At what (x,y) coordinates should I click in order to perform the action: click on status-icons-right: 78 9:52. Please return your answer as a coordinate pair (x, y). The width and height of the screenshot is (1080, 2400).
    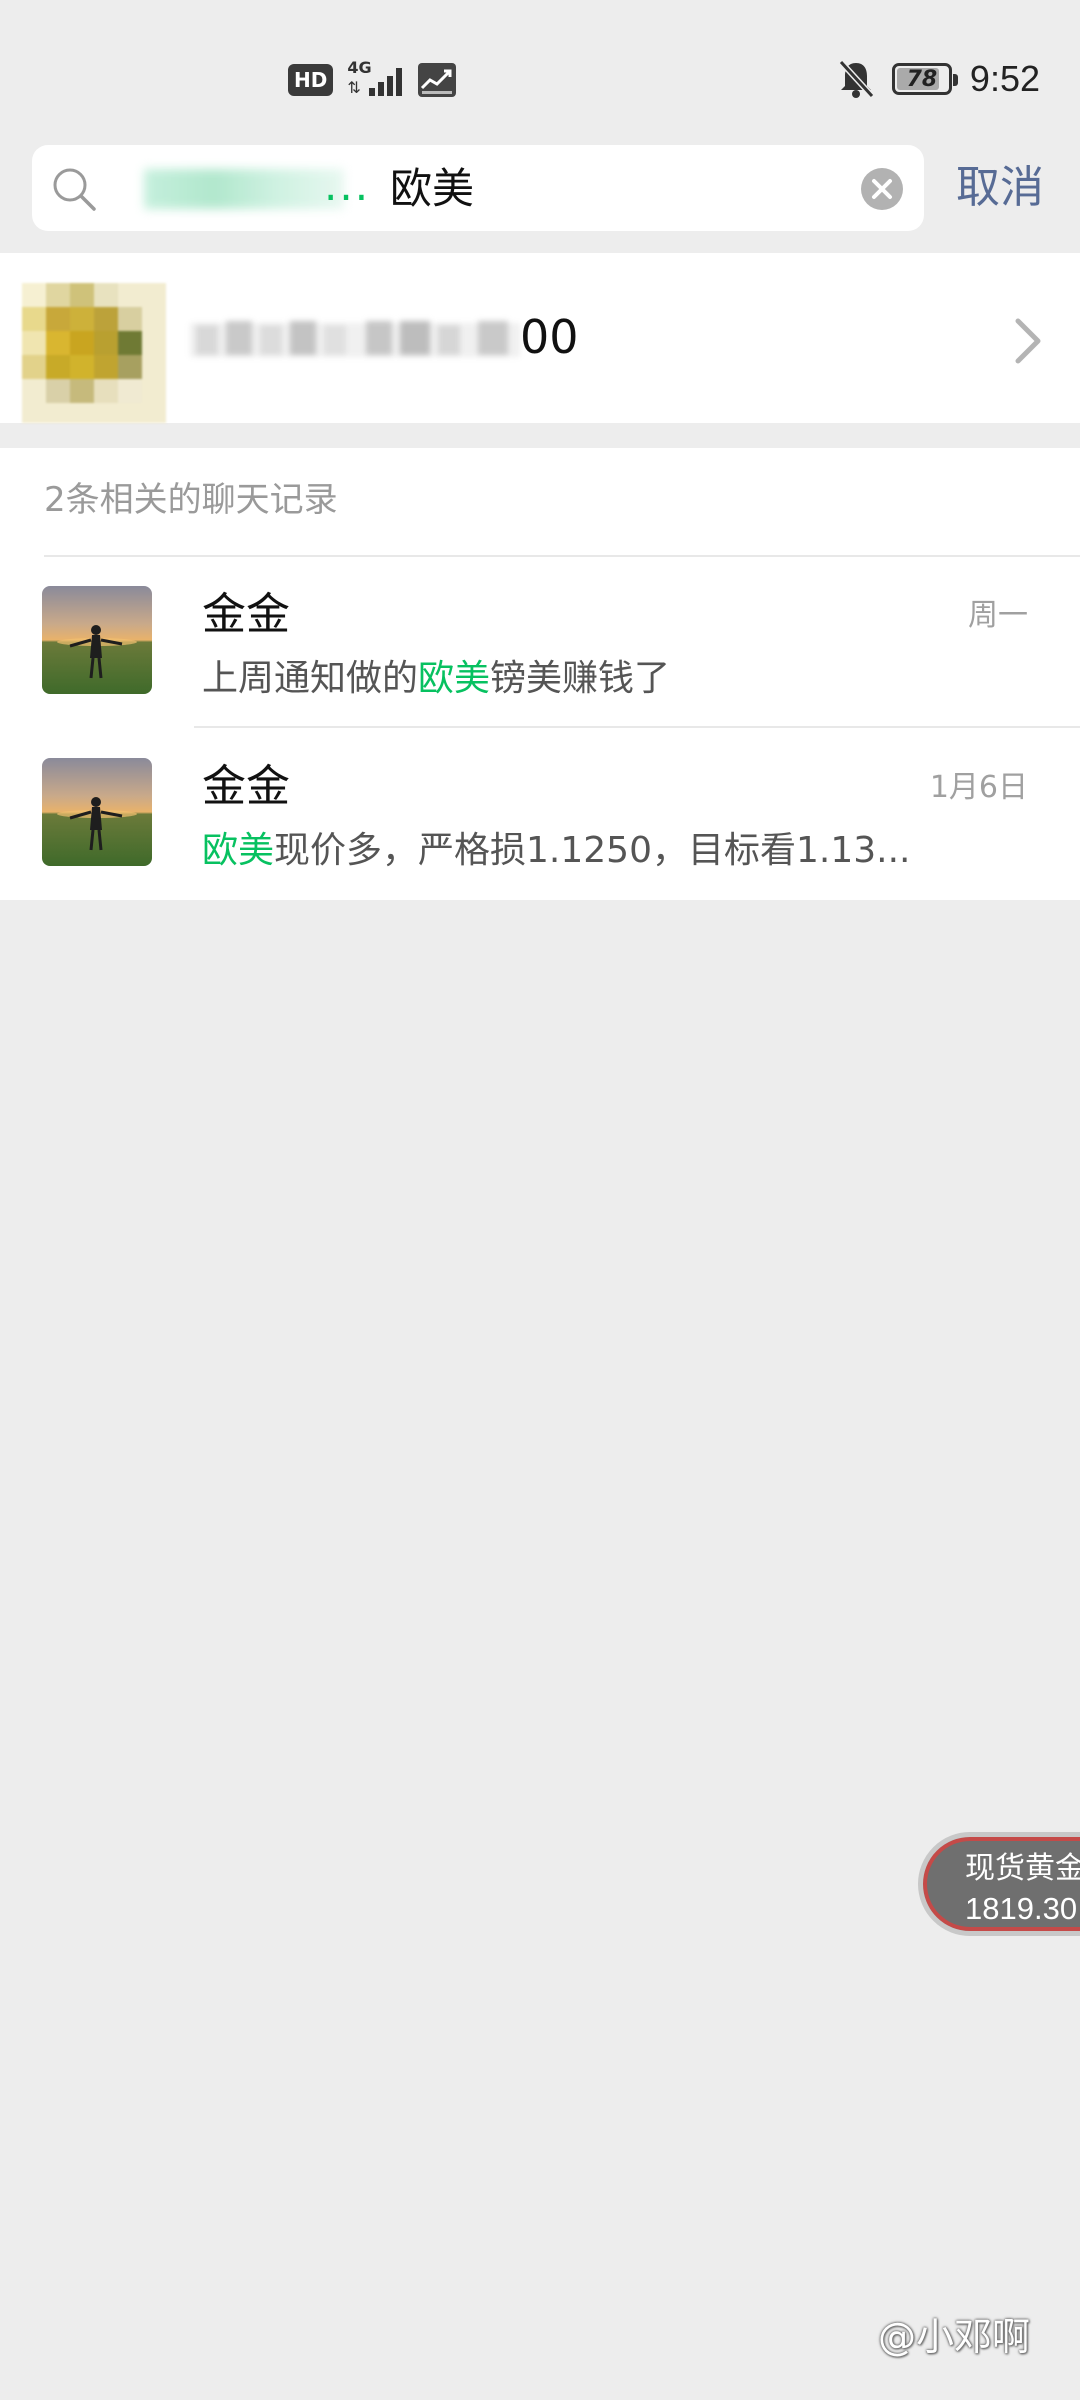
    Looking at the image, I should click on (939, 79).